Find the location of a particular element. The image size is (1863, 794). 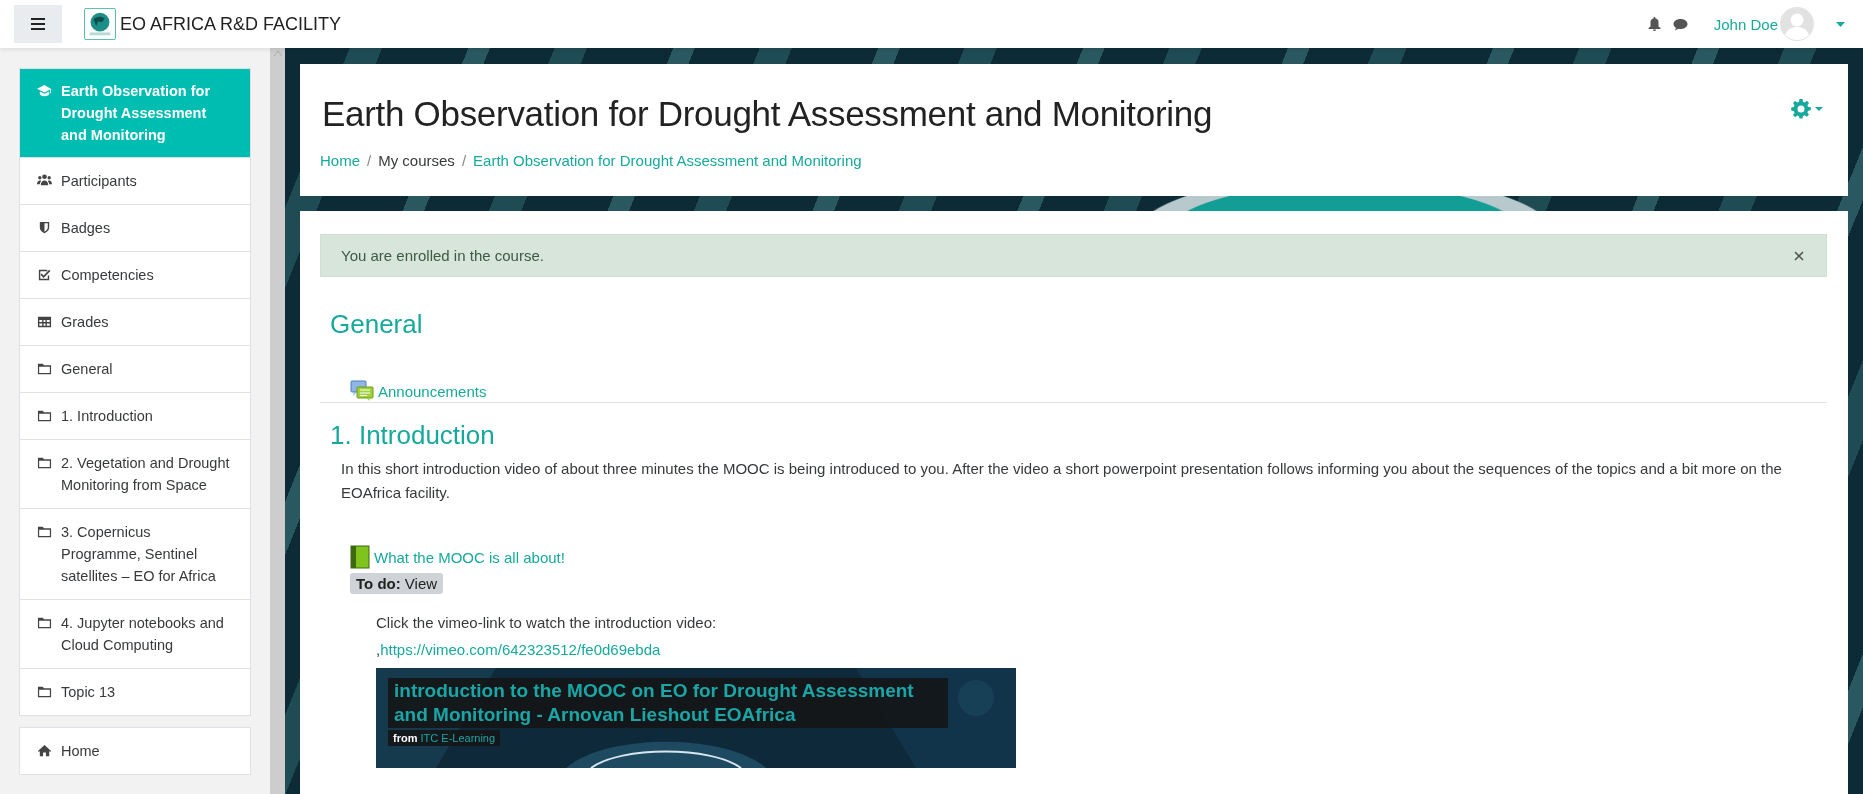

menu-icon is located at coordinates (38, 24).